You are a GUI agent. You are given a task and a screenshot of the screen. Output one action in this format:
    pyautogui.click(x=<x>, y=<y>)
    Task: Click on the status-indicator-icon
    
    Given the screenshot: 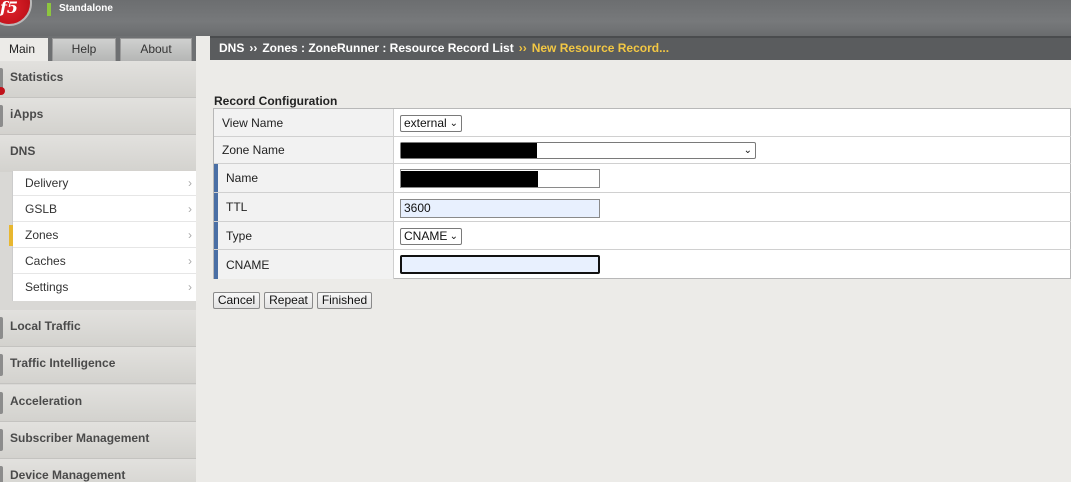 What is the action you would take?
    pyautogui.click(x=49, y=9)
    